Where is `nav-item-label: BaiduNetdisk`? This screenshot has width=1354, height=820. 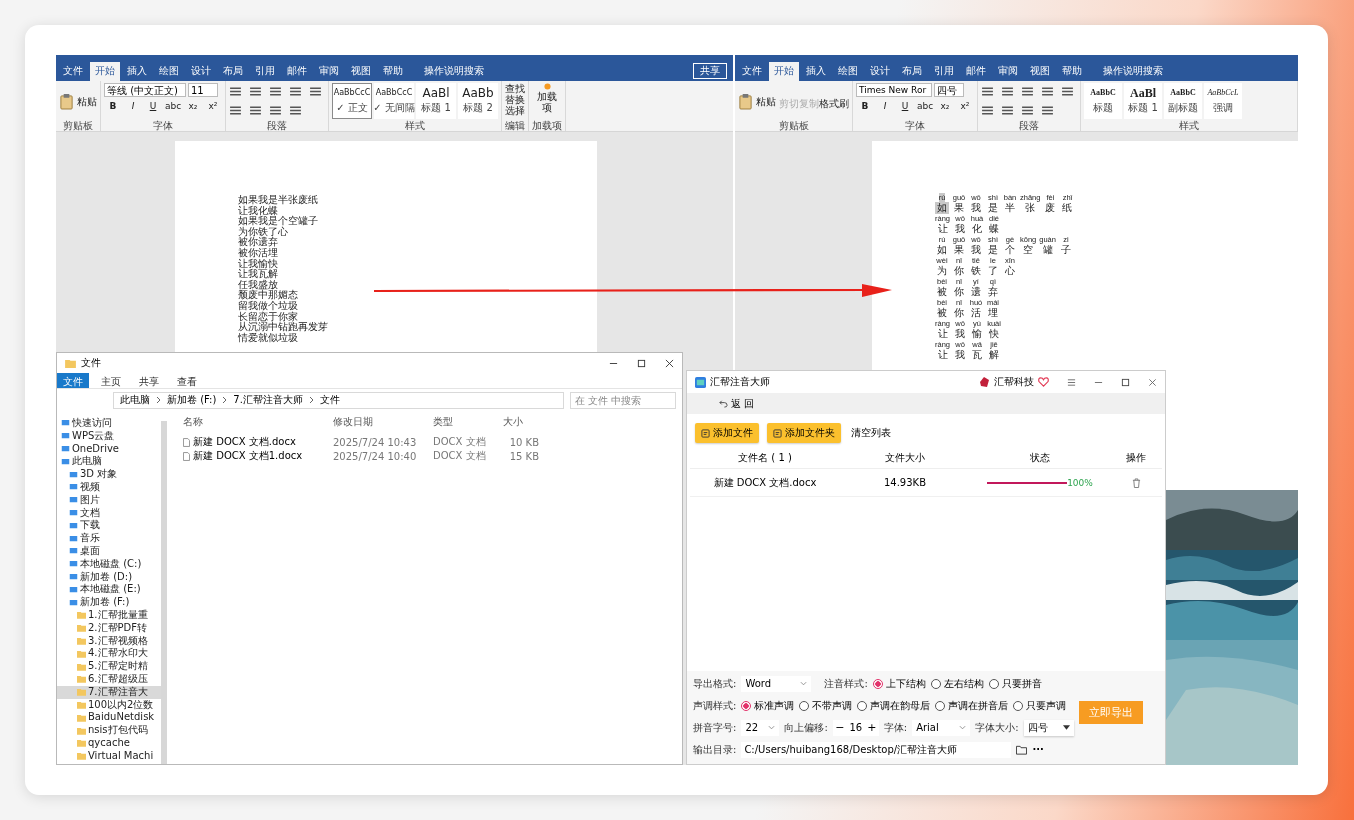
nav-item-label: BaiduNetdisk is located at coordinates (121, 718).